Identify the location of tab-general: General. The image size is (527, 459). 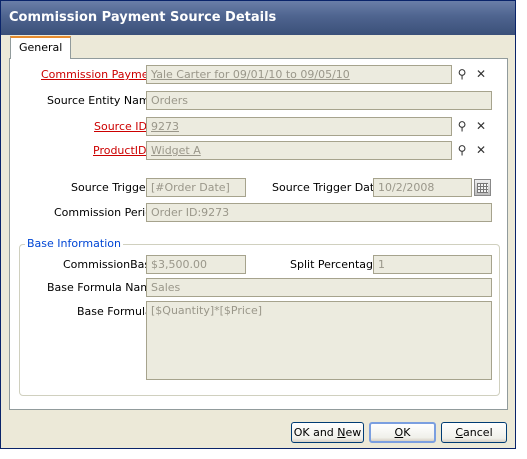
(41, 47).